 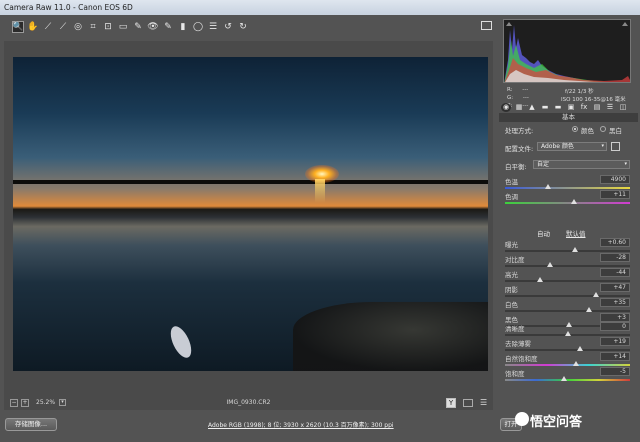 What do you see at coordinates (588, 309) in the screenshot?
I see `whites-thumb` at bounding box center [588, 309].